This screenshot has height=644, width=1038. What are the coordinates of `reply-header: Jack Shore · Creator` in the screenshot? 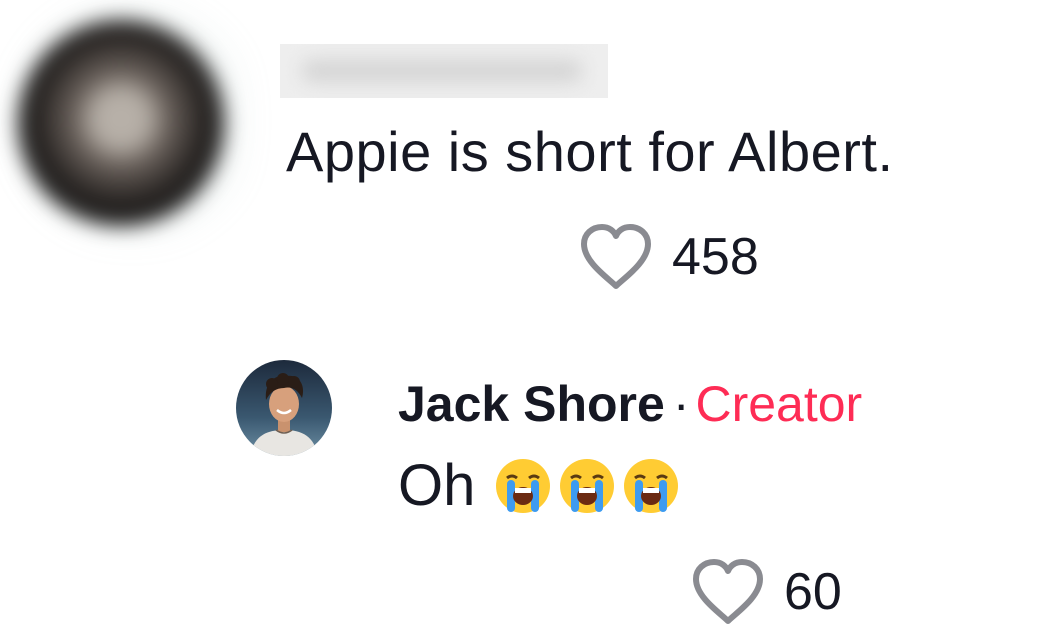 It's located at (630, 404).